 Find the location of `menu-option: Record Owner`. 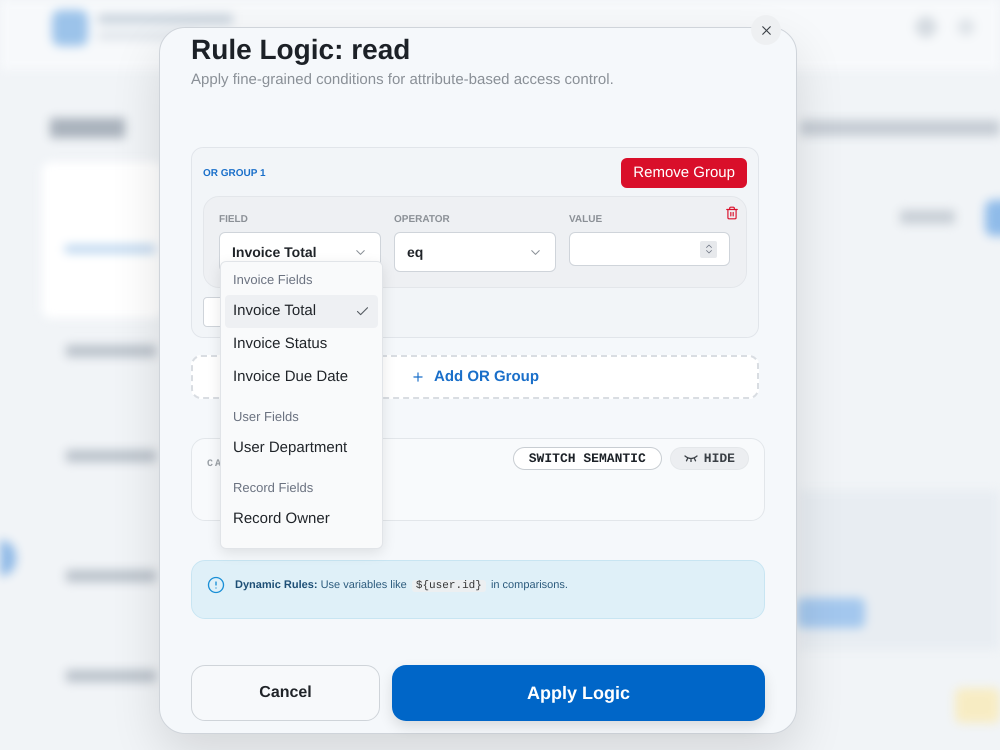

menu-option: Record Owner is located at coordinates (301, 519).